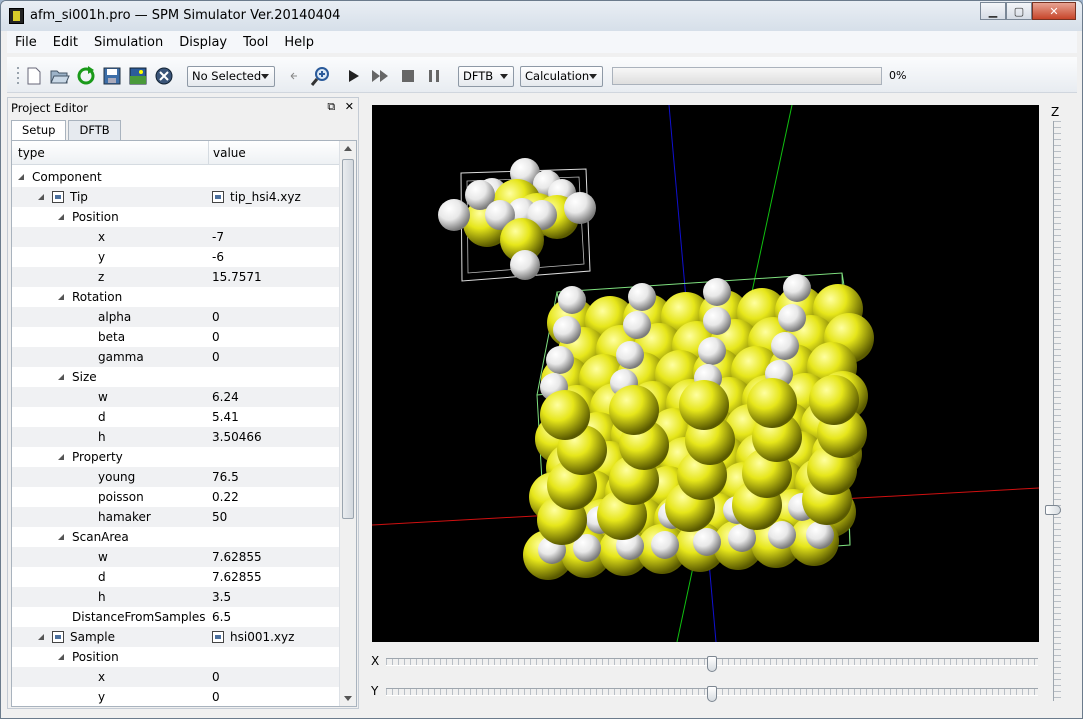 This screenshot has width=1083, height=719. What do you see at coordinates (176, 437) in the screenshot?
I see `tree-row: h 3.50466` at bounding box center [176, 437].